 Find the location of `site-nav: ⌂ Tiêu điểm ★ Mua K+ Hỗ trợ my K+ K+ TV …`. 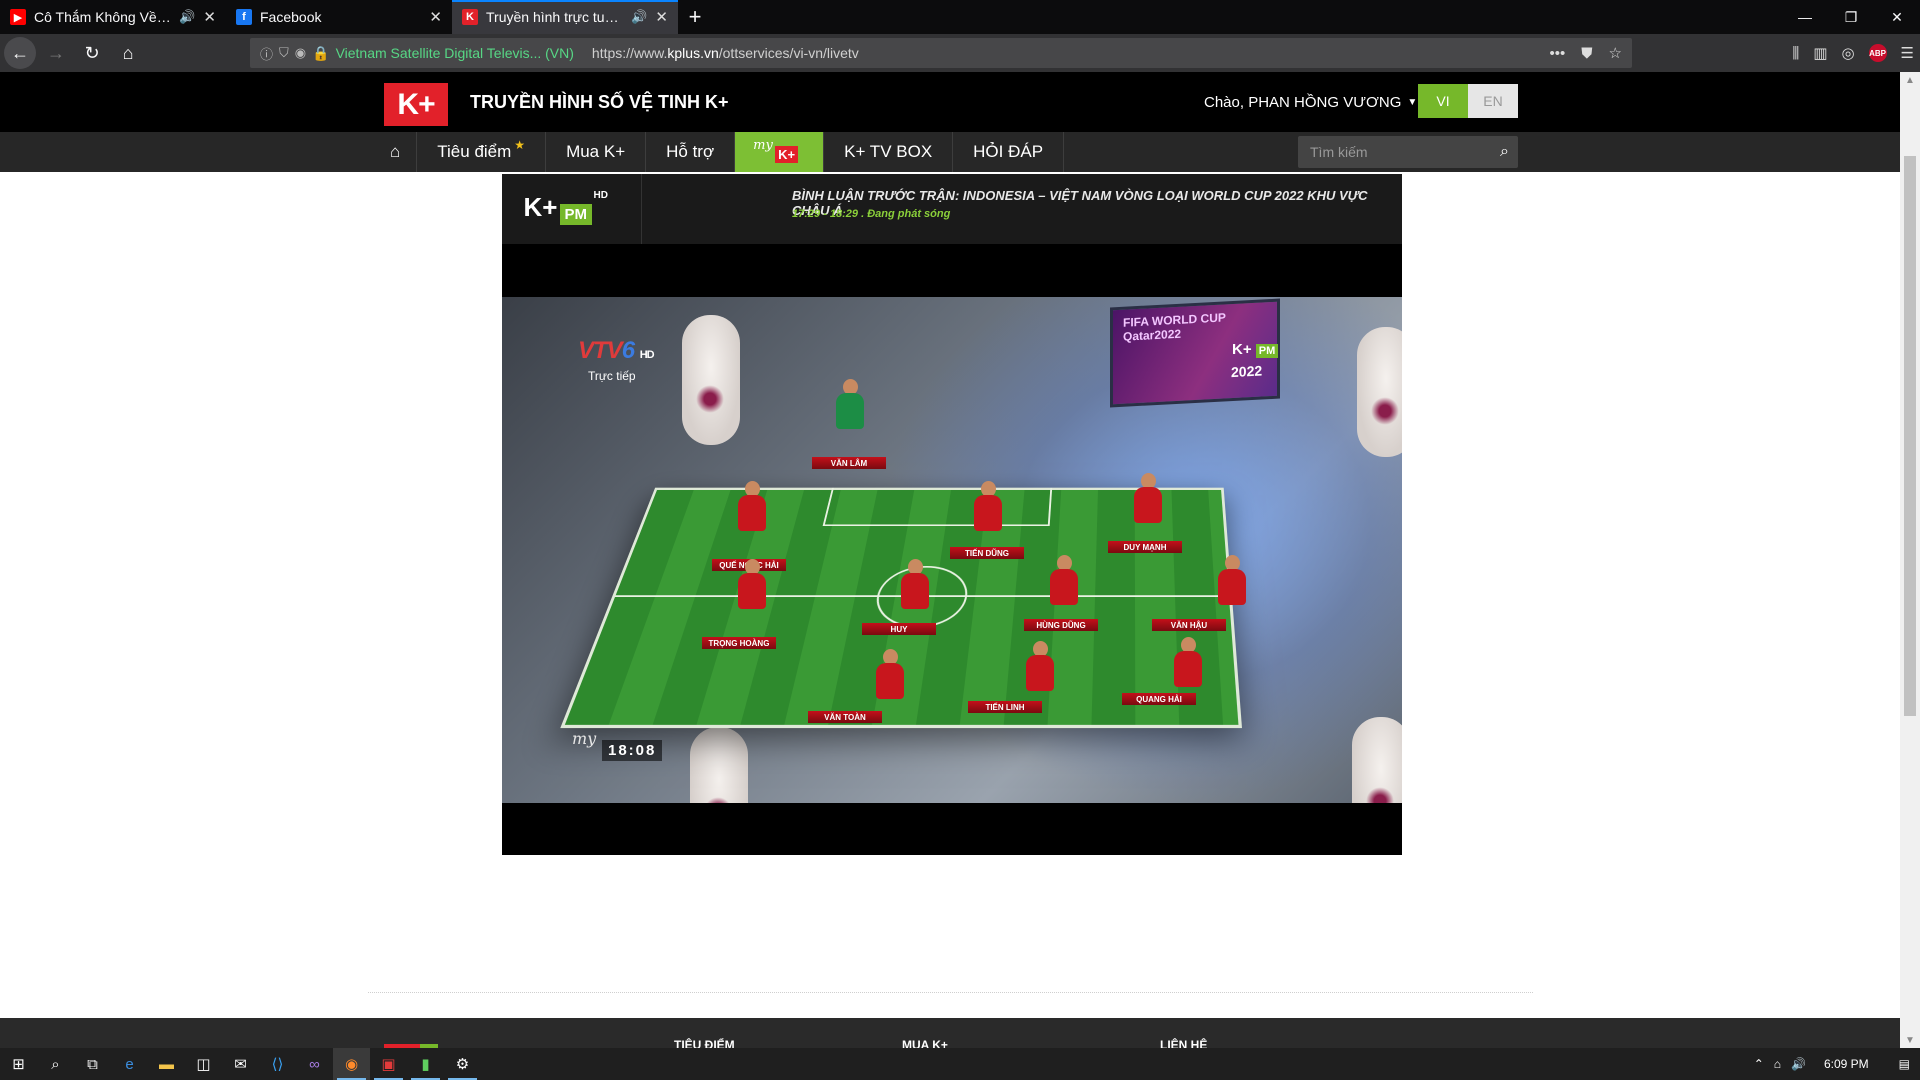

site-nav: ⌂ Tiêu điểm ★ Mua K+ Hỗ trợ my K+ K+ TV … is located at coordinates (950, 152).